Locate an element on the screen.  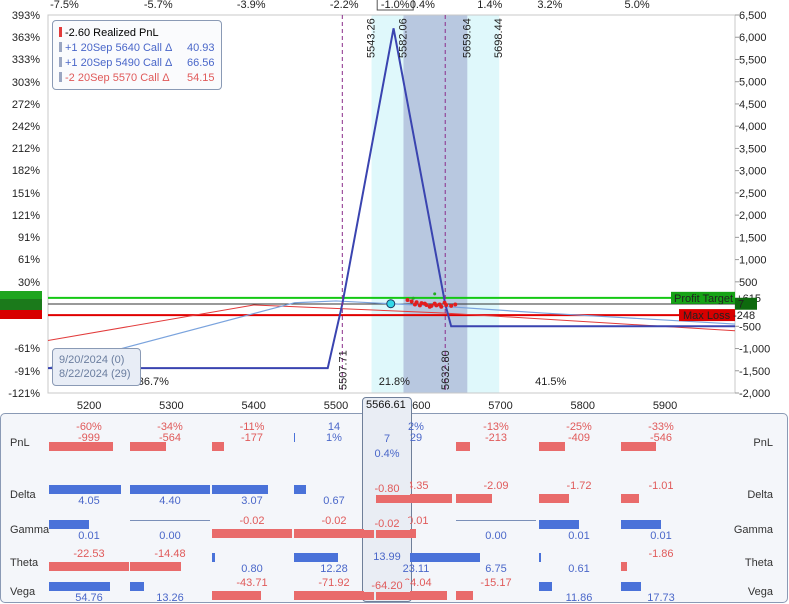
current-price-label: 5566.61 is located at coordinates (386, 405).